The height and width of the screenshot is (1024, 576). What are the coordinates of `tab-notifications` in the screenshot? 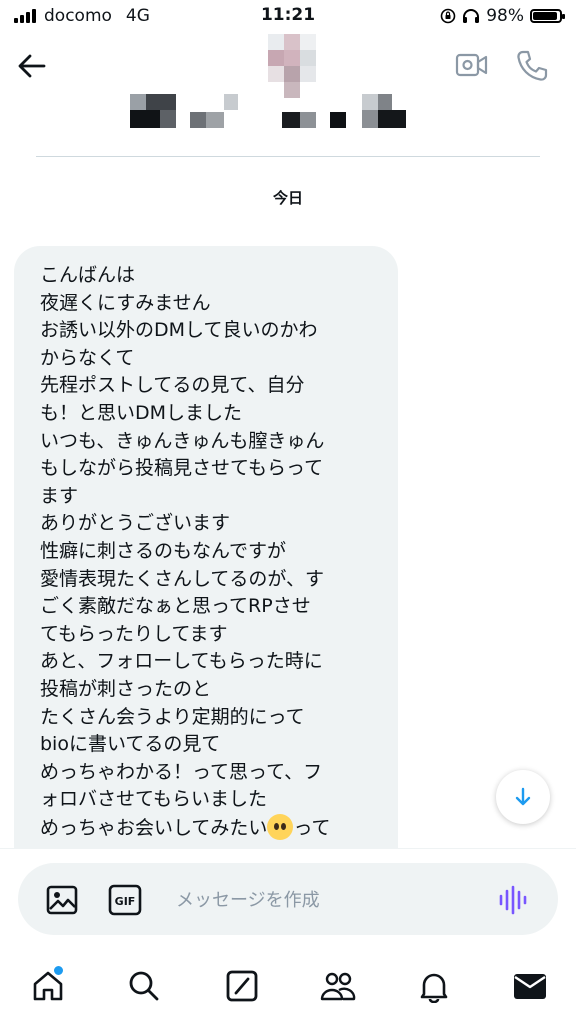 It's located at (434, 986).